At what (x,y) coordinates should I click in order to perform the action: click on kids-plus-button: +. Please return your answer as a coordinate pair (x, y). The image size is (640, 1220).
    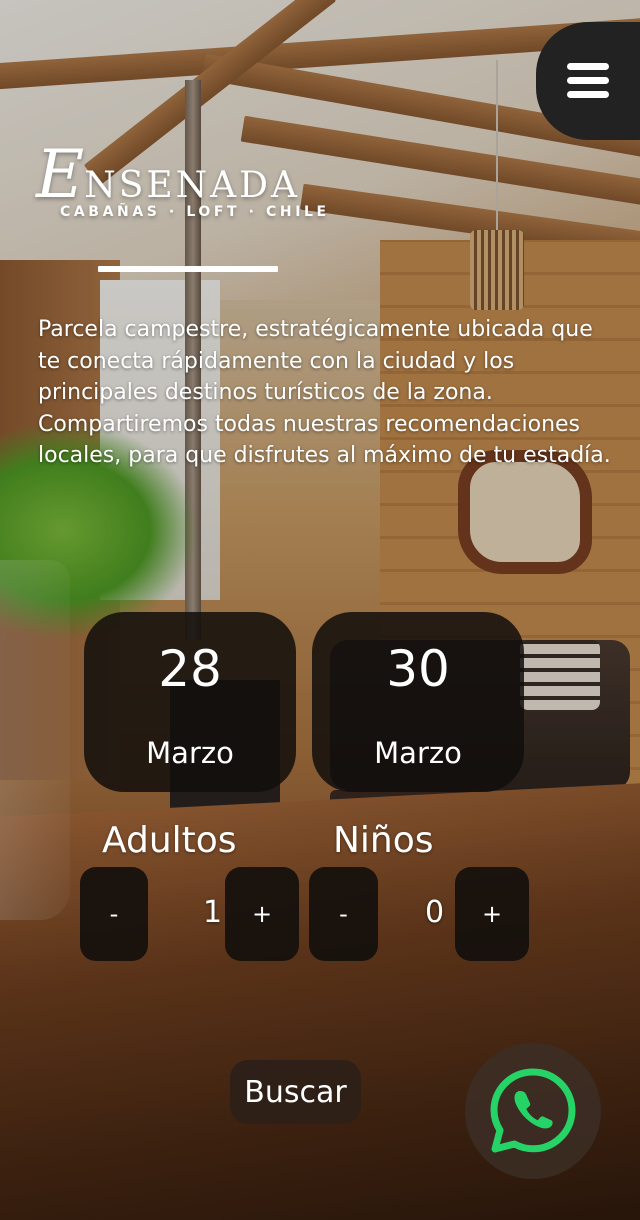
    Looking at the image, I should click on (492, 914).